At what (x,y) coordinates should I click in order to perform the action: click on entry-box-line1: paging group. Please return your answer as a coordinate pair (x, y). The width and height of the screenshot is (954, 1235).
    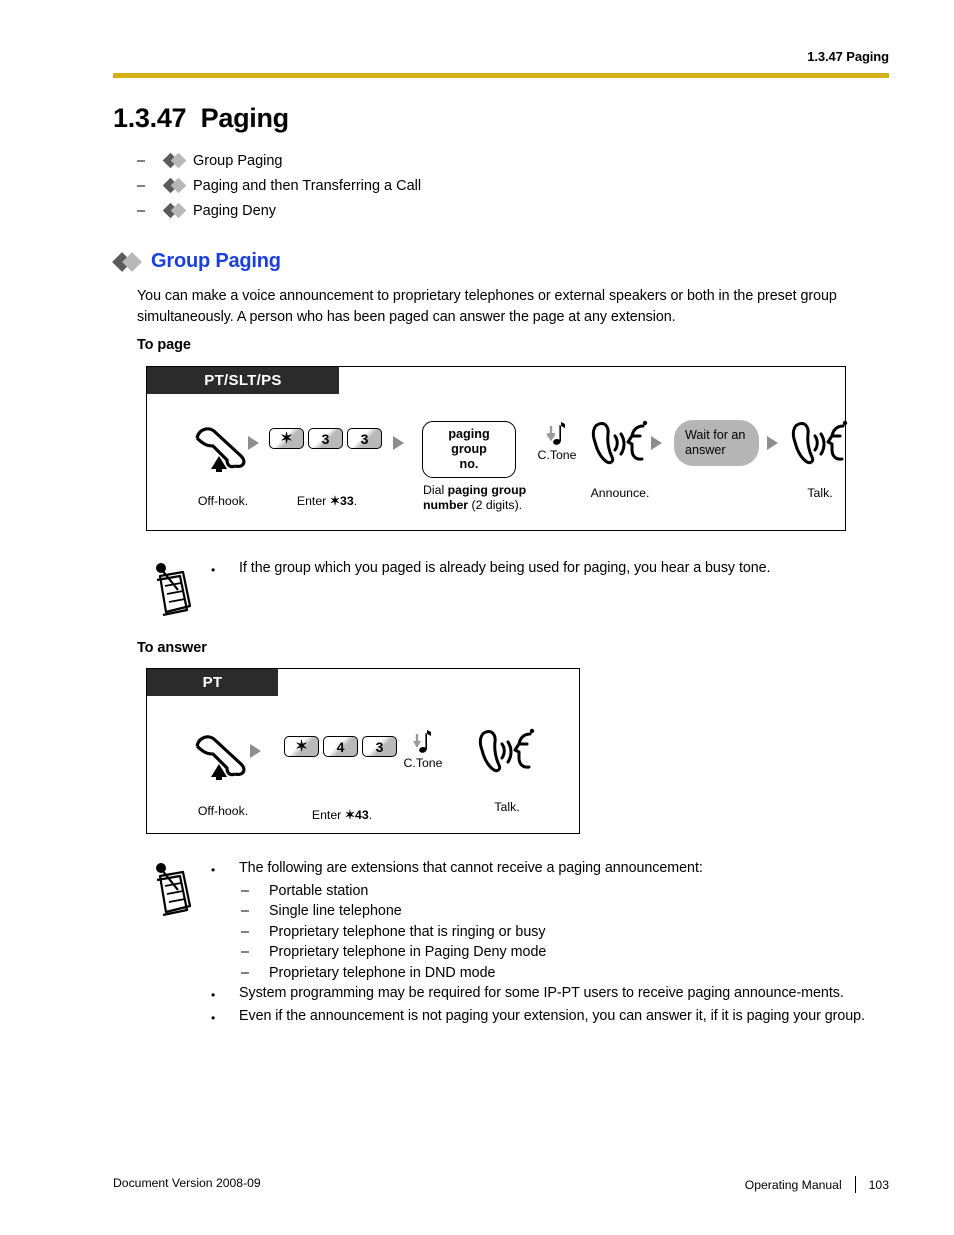
    Looking at the image, I should click on (469, 441).